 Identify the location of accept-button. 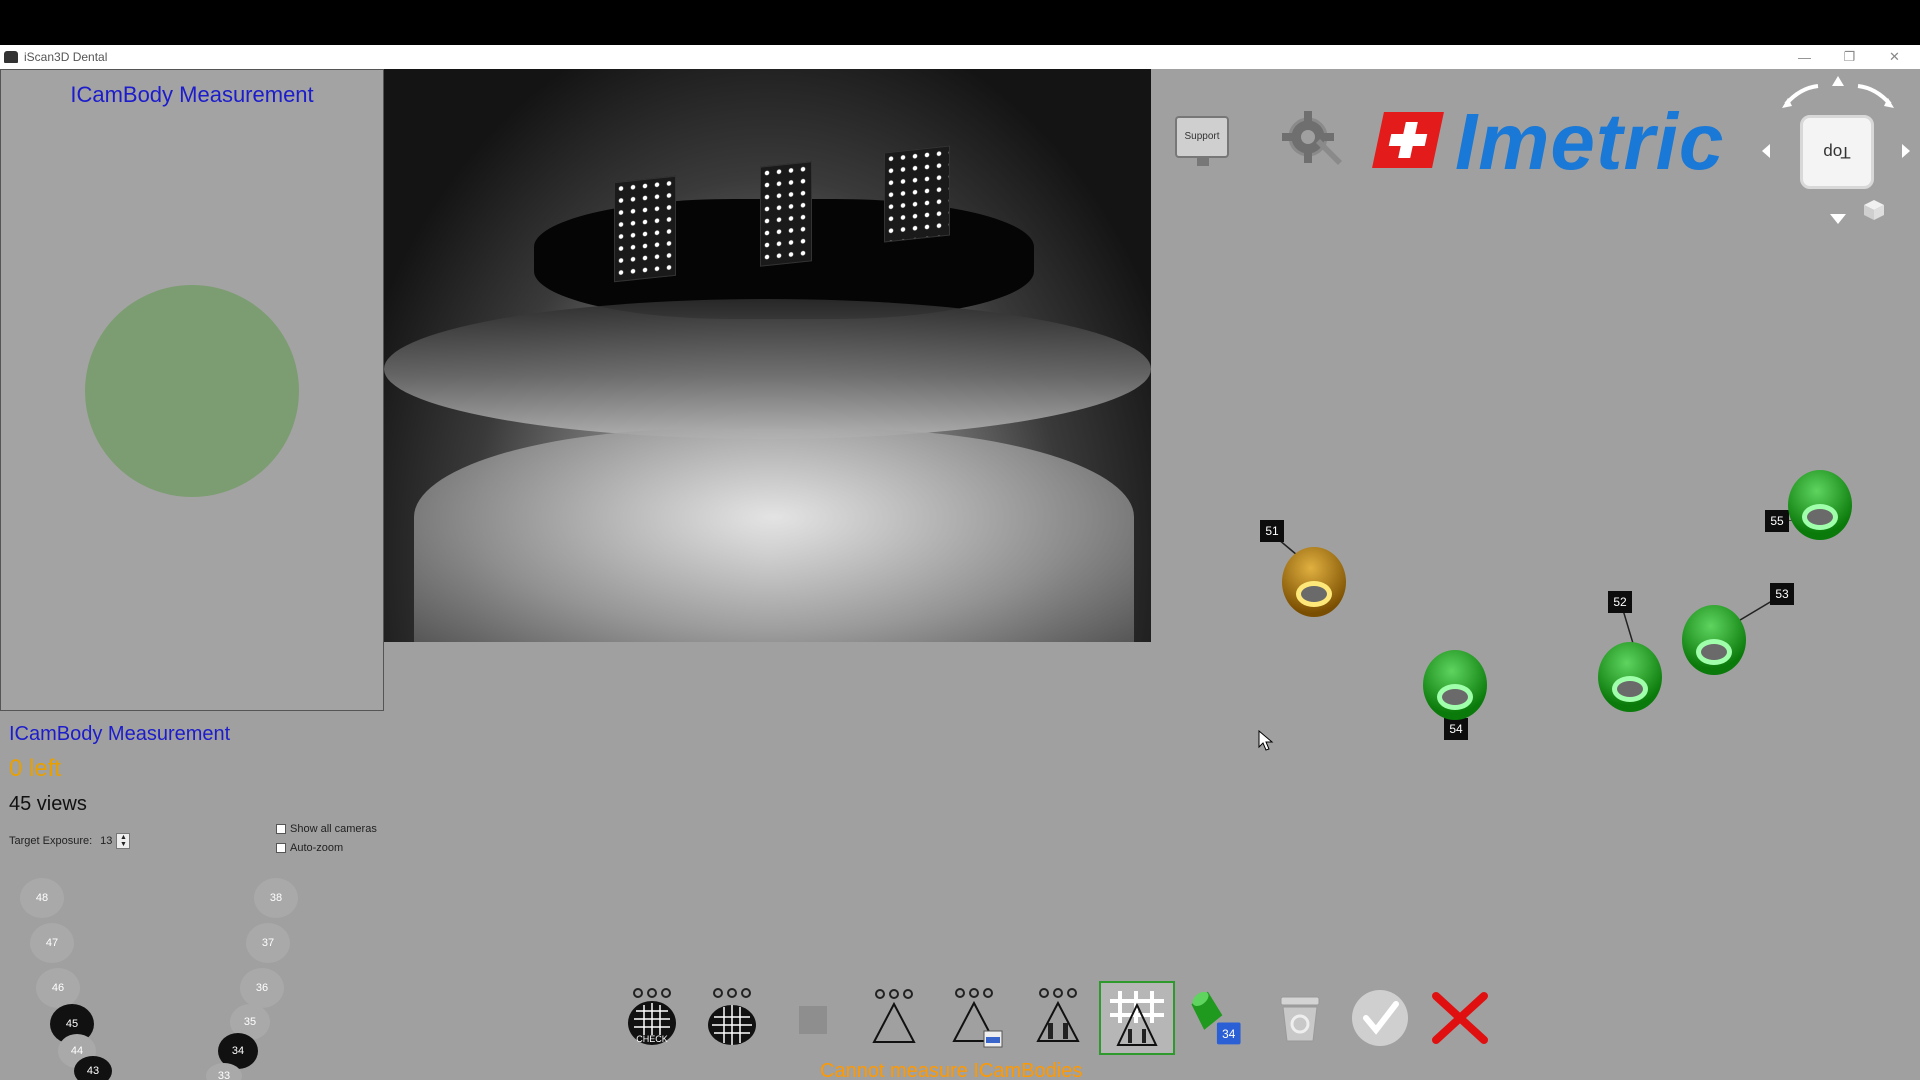
(1380, 1018).